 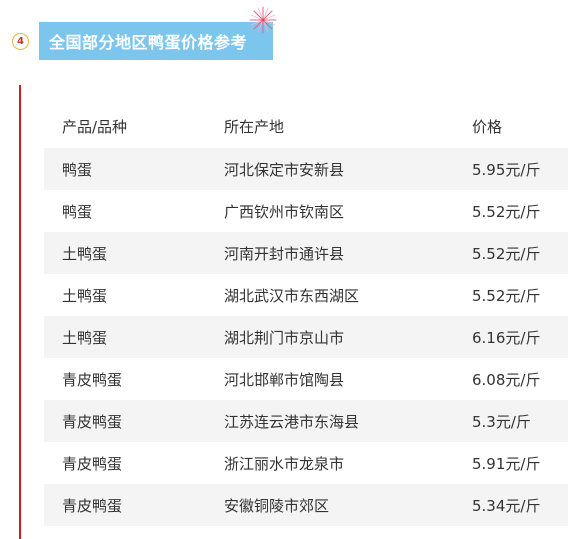 I want to click on table-row: 土鸭蛋 湖北荆门市京山市 6.16元/斤, so click(x=306, y=337).